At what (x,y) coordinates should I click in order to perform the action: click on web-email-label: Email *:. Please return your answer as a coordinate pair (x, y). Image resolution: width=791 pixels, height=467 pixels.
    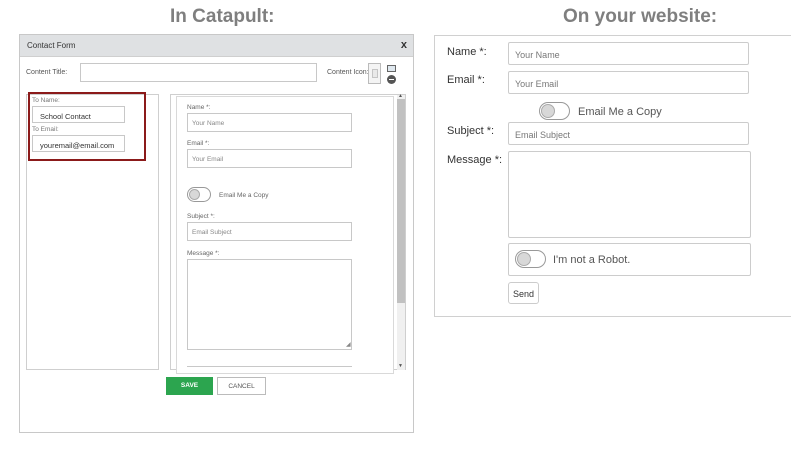
    Looking at the image, I should click on (466, 80).